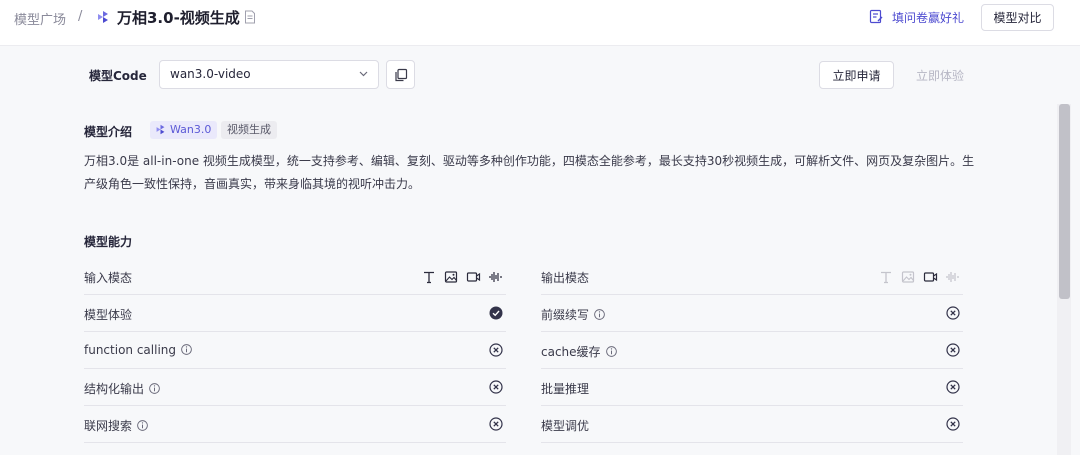 The width and height of the screenshot is (1080, 455). I want to click on model-code-label: 模型Code, so click(118, 76).